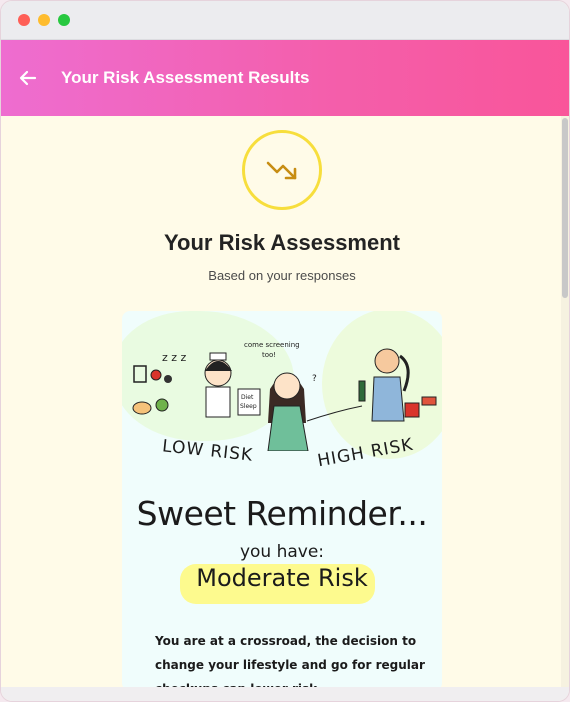  I want to click on scrollbar, so click(565, 401).